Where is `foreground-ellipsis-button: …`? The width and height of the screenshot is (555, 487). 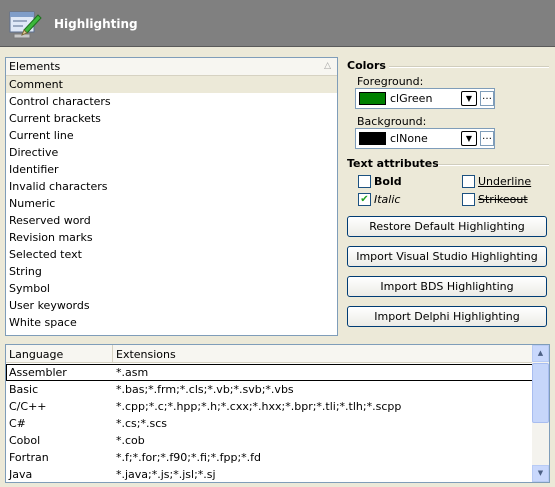
foreground-ellipsis-button: … is located at coordinates (487, 98).